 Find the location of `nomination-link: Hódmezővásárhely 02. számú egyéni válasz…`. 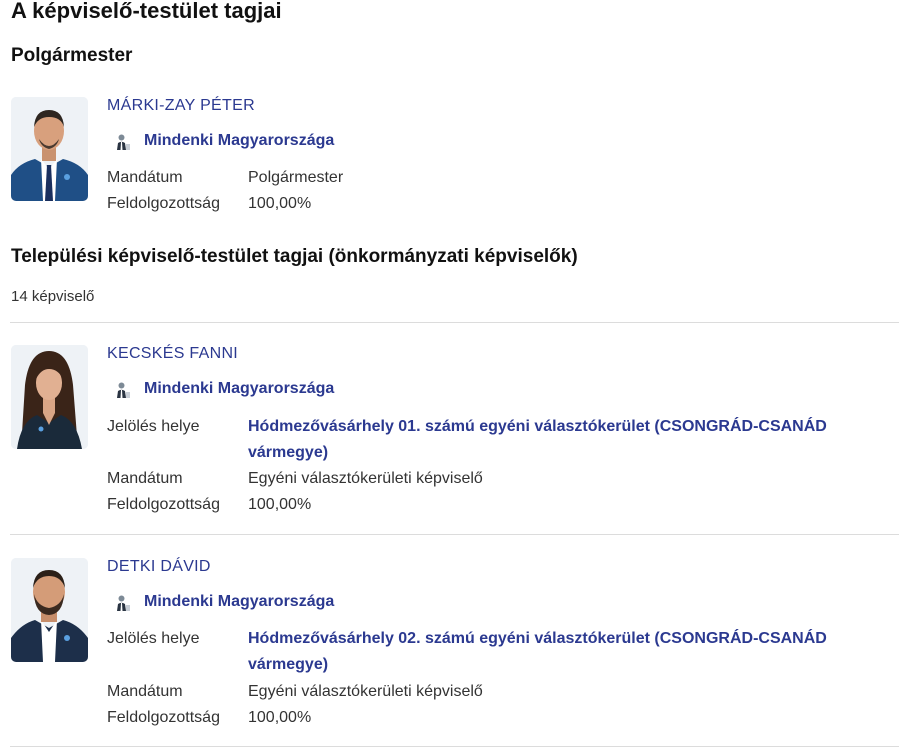

nomination-link: Hódmezővásárhely 02. számú egyéni válasz… is located at coordinates (558, 652).